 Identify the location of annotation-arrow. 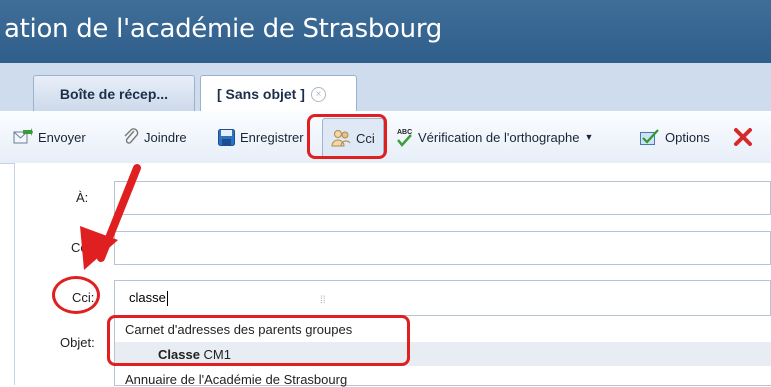
(110, 217).